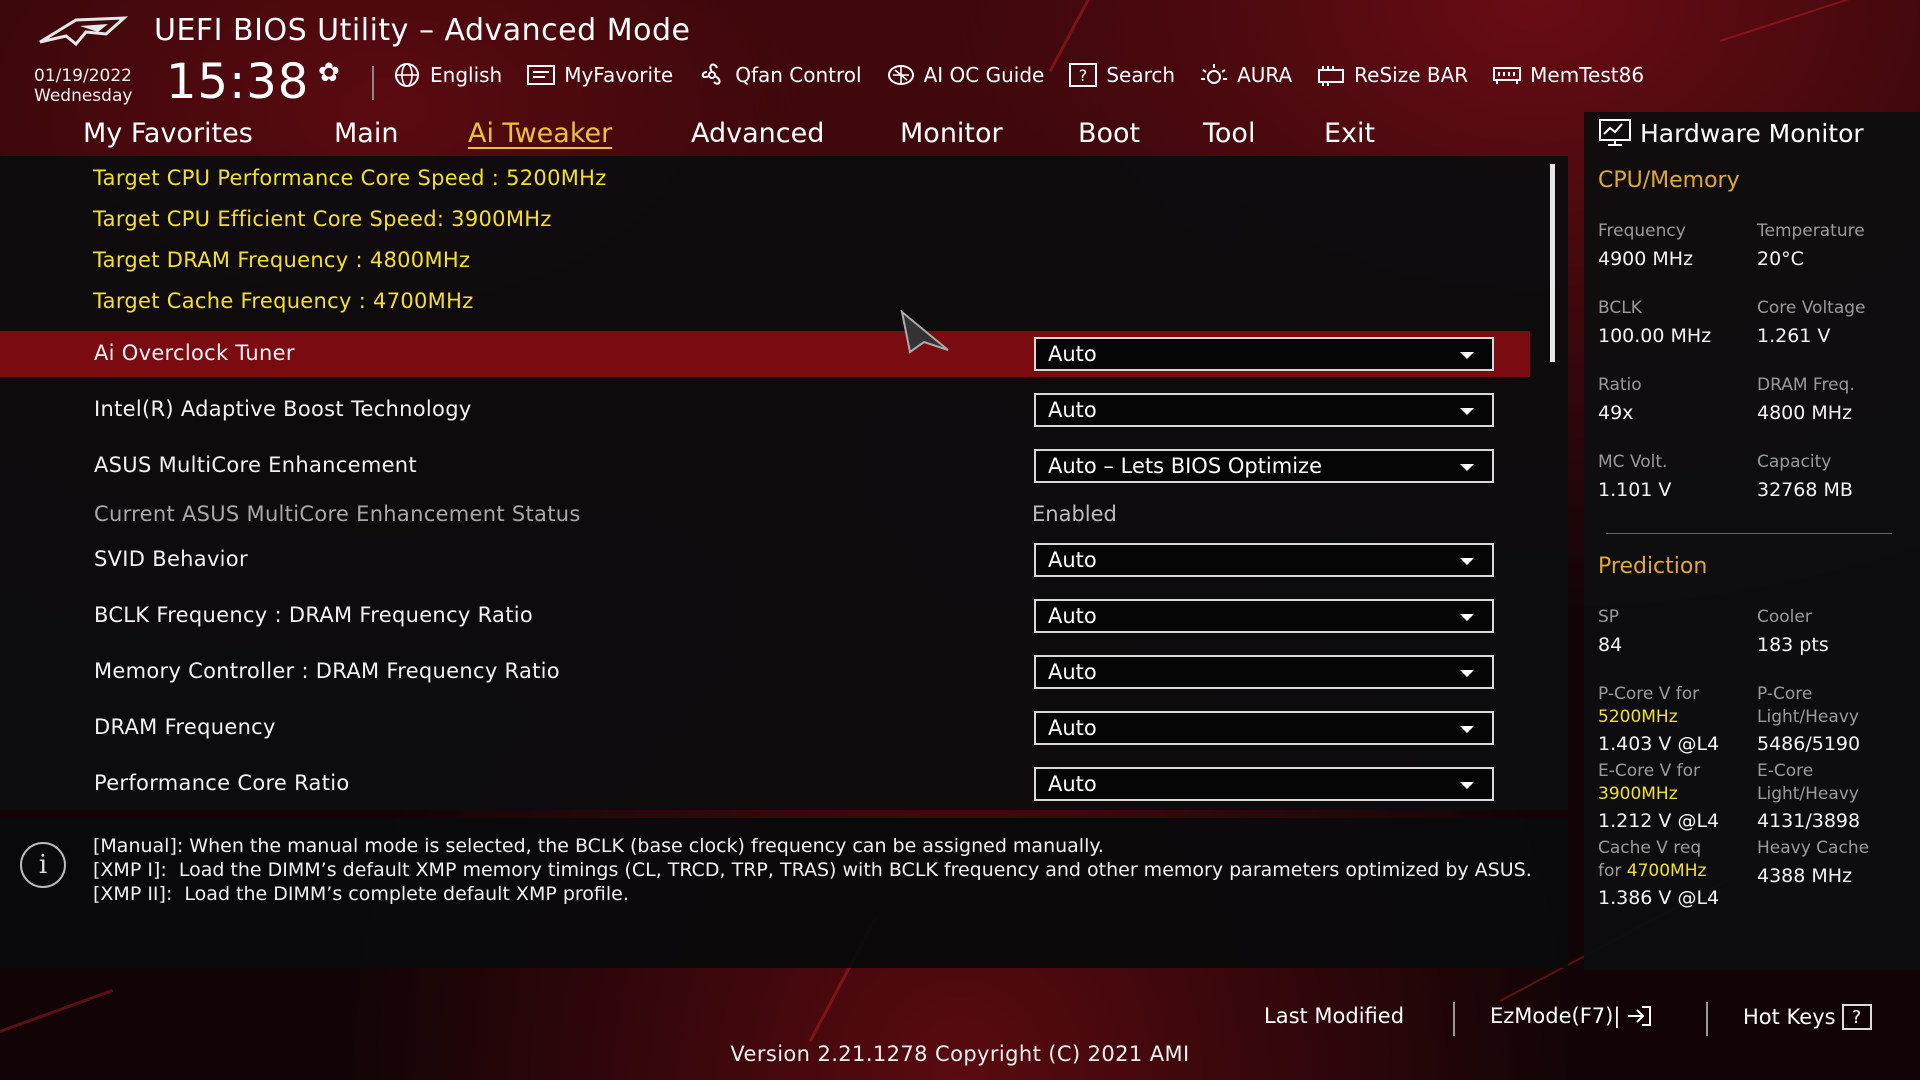 Image resolution: width=1920 pixels, height=1080 pixels. I want to click on pcore-lh-value: 5486/5190, so click(1809, 744).